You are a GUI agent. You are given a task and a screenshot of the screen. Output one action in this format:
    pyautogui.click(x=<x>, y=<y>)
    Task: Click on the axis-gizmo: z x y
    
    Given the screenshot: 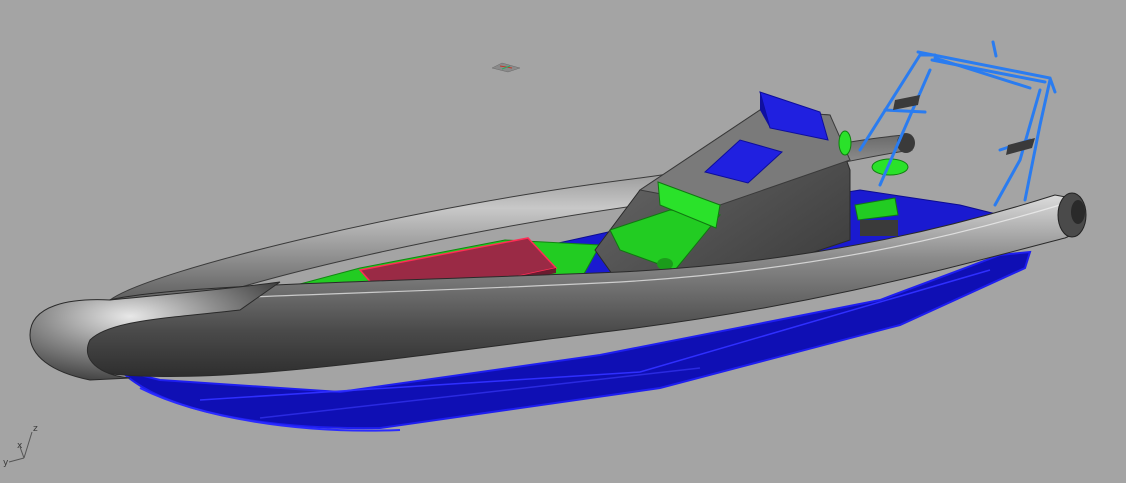 What is the action you would take?
    pyautogui.click(x=20, y=446)
    